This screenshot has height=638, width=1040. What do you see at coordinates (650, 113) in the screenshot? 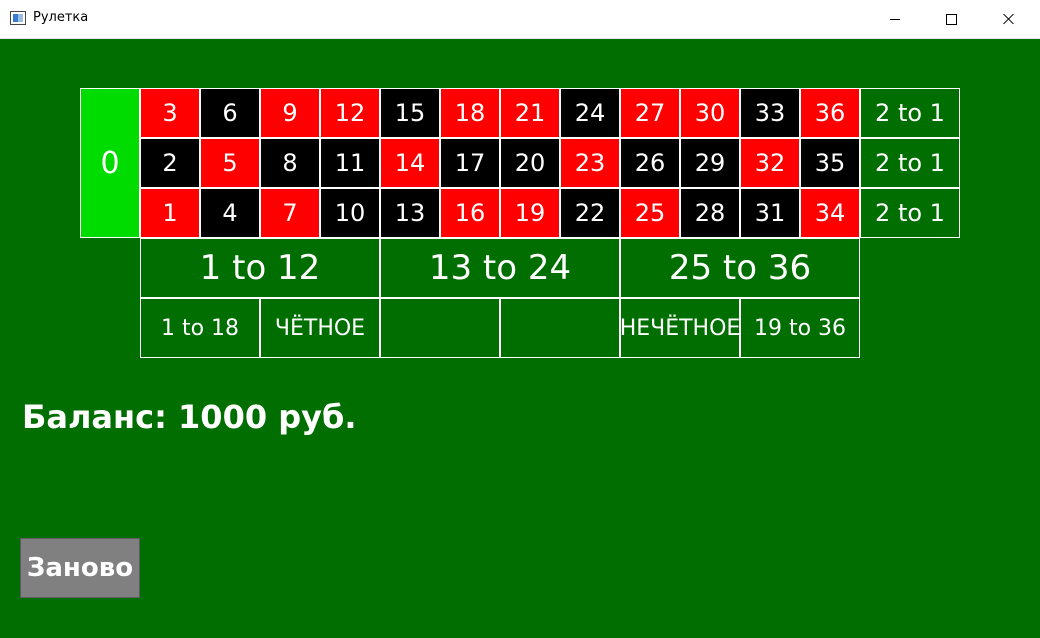
I see `bet-number-27: 27` at bounding box center [650, 113].